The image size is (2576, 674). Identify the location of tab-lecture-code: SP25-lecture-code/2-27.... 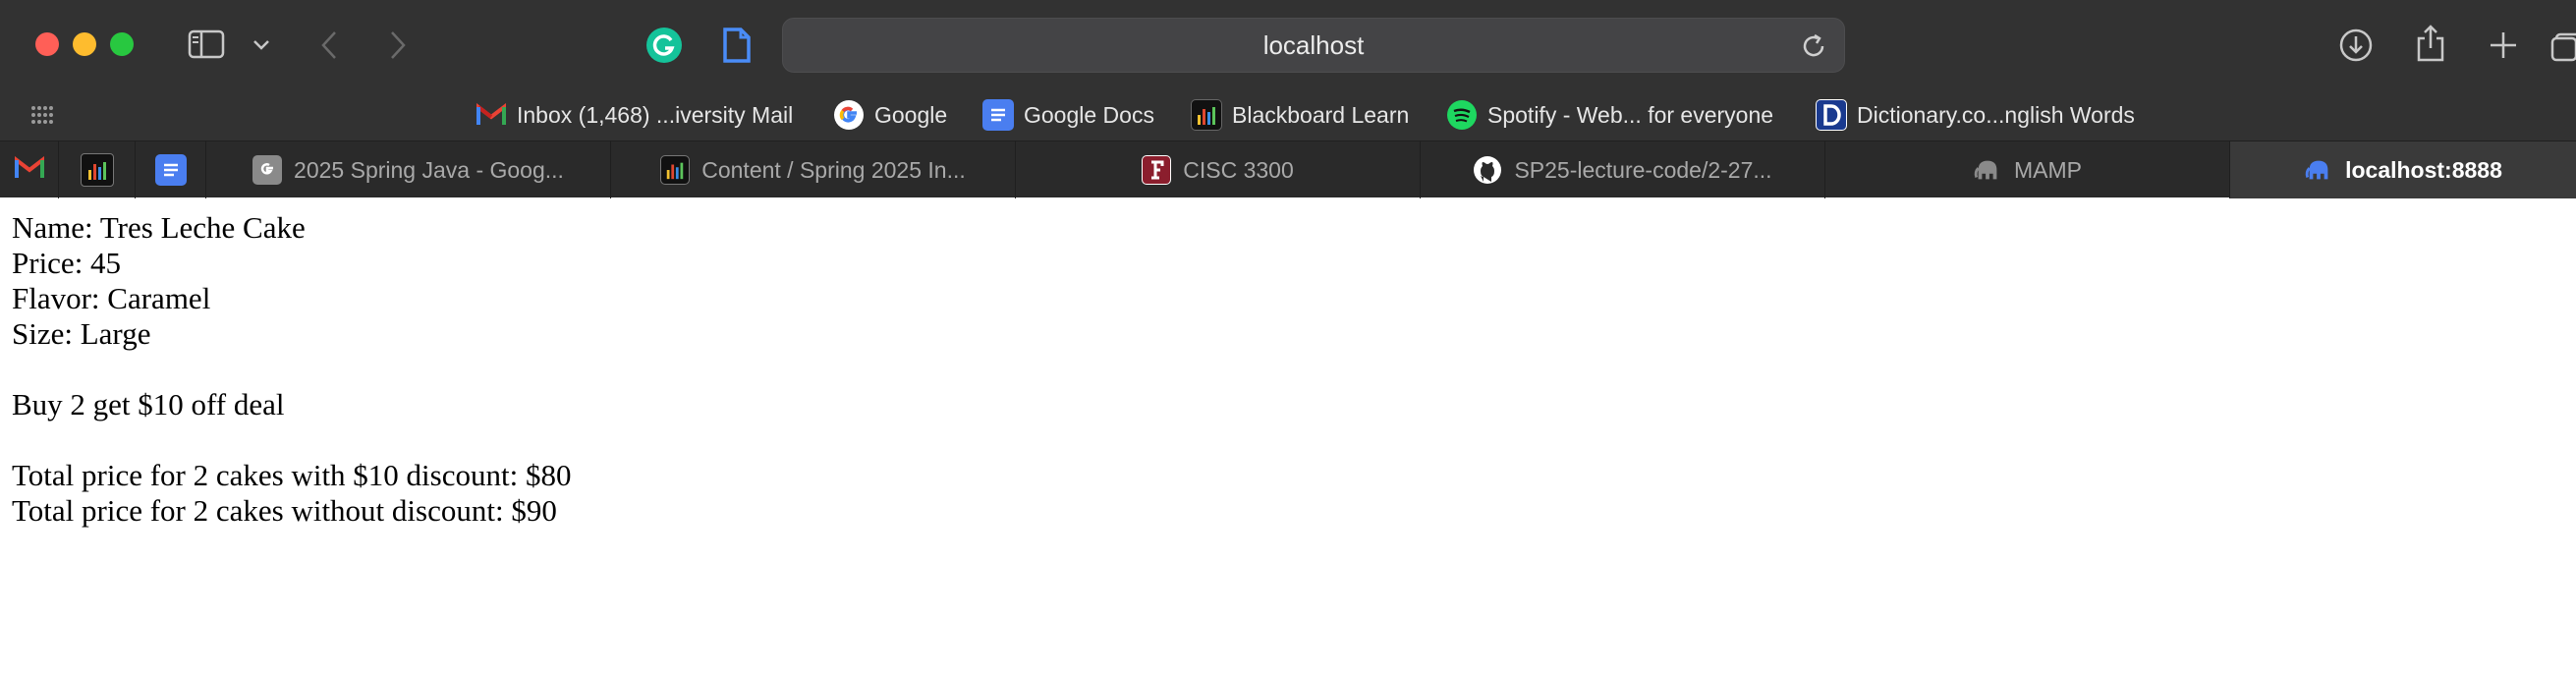
(1623, 169).